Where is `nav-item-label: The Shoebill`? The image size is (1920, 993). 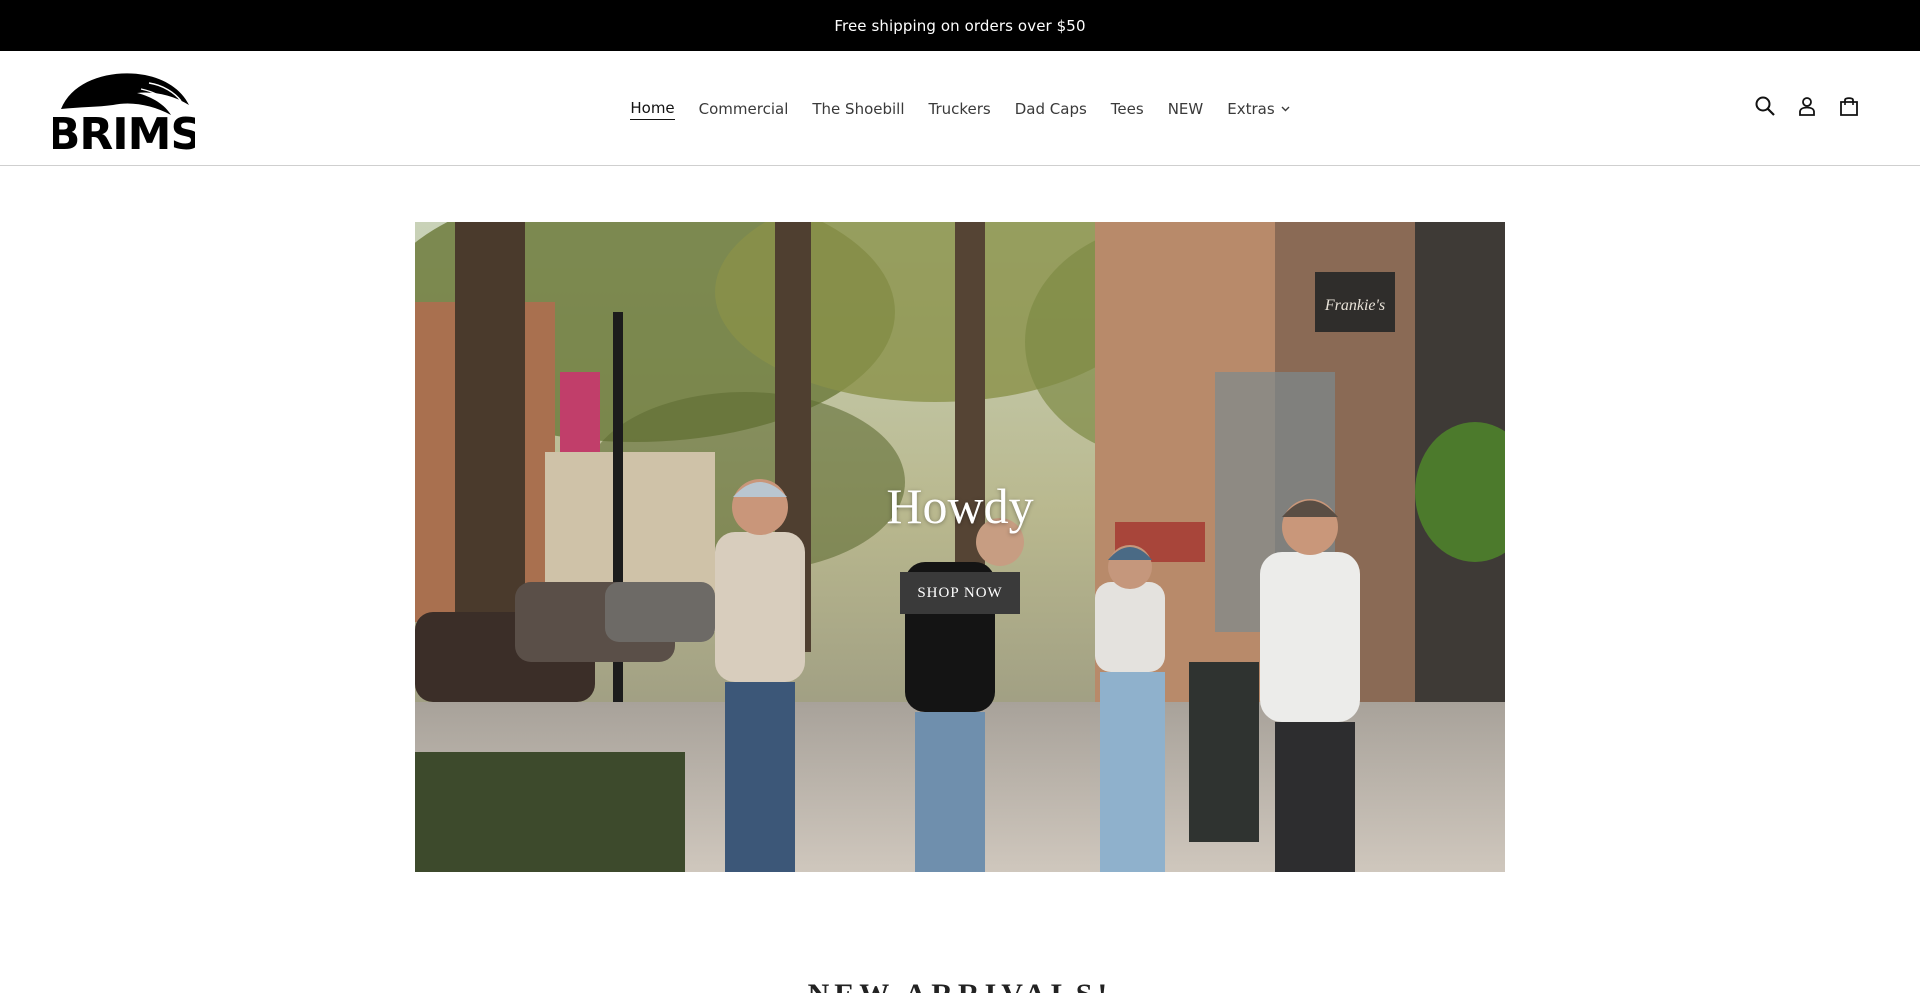
nav-item-label: The Shoebill is located at coordinates (858, 108).